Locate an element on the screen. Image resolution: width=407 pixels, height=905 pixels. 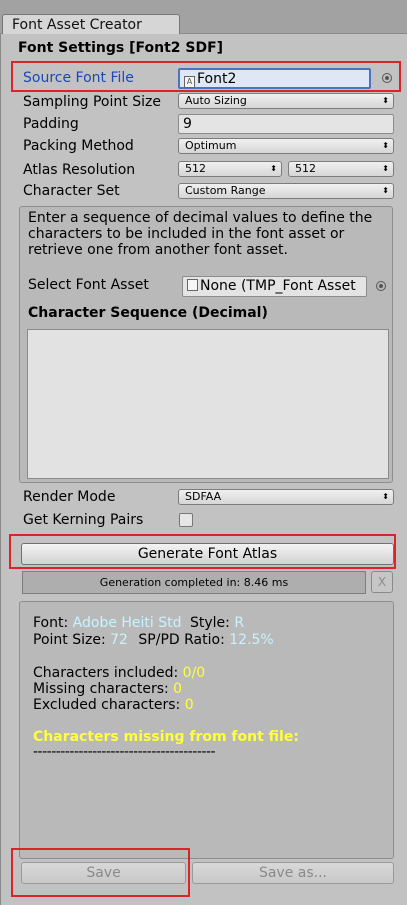
packing-method-label: Packing Method is located at coordinates (78, 146).